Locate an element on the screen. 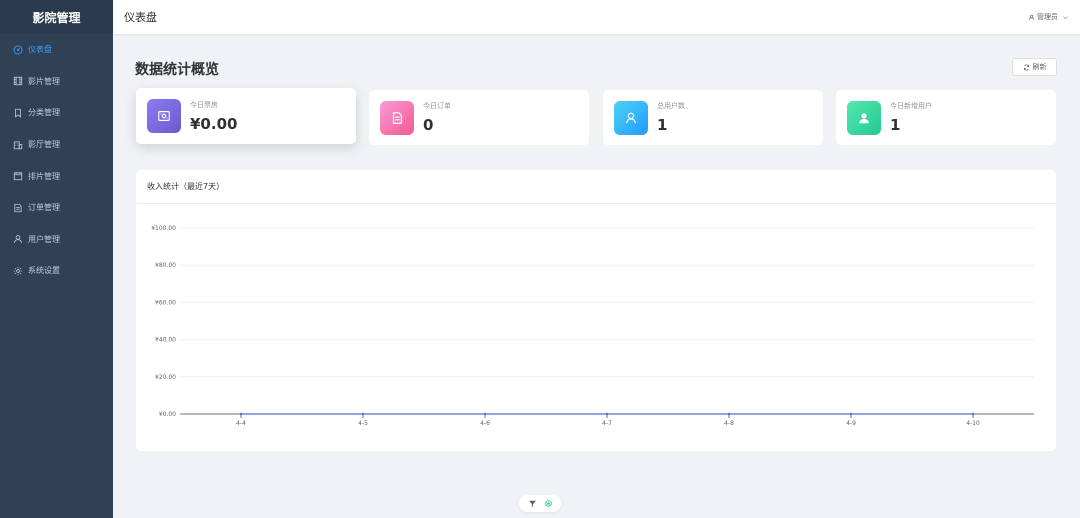 This screenshot has width=1080, height=518. stat-label: 总用户数 is located at coordinates (671, 106).